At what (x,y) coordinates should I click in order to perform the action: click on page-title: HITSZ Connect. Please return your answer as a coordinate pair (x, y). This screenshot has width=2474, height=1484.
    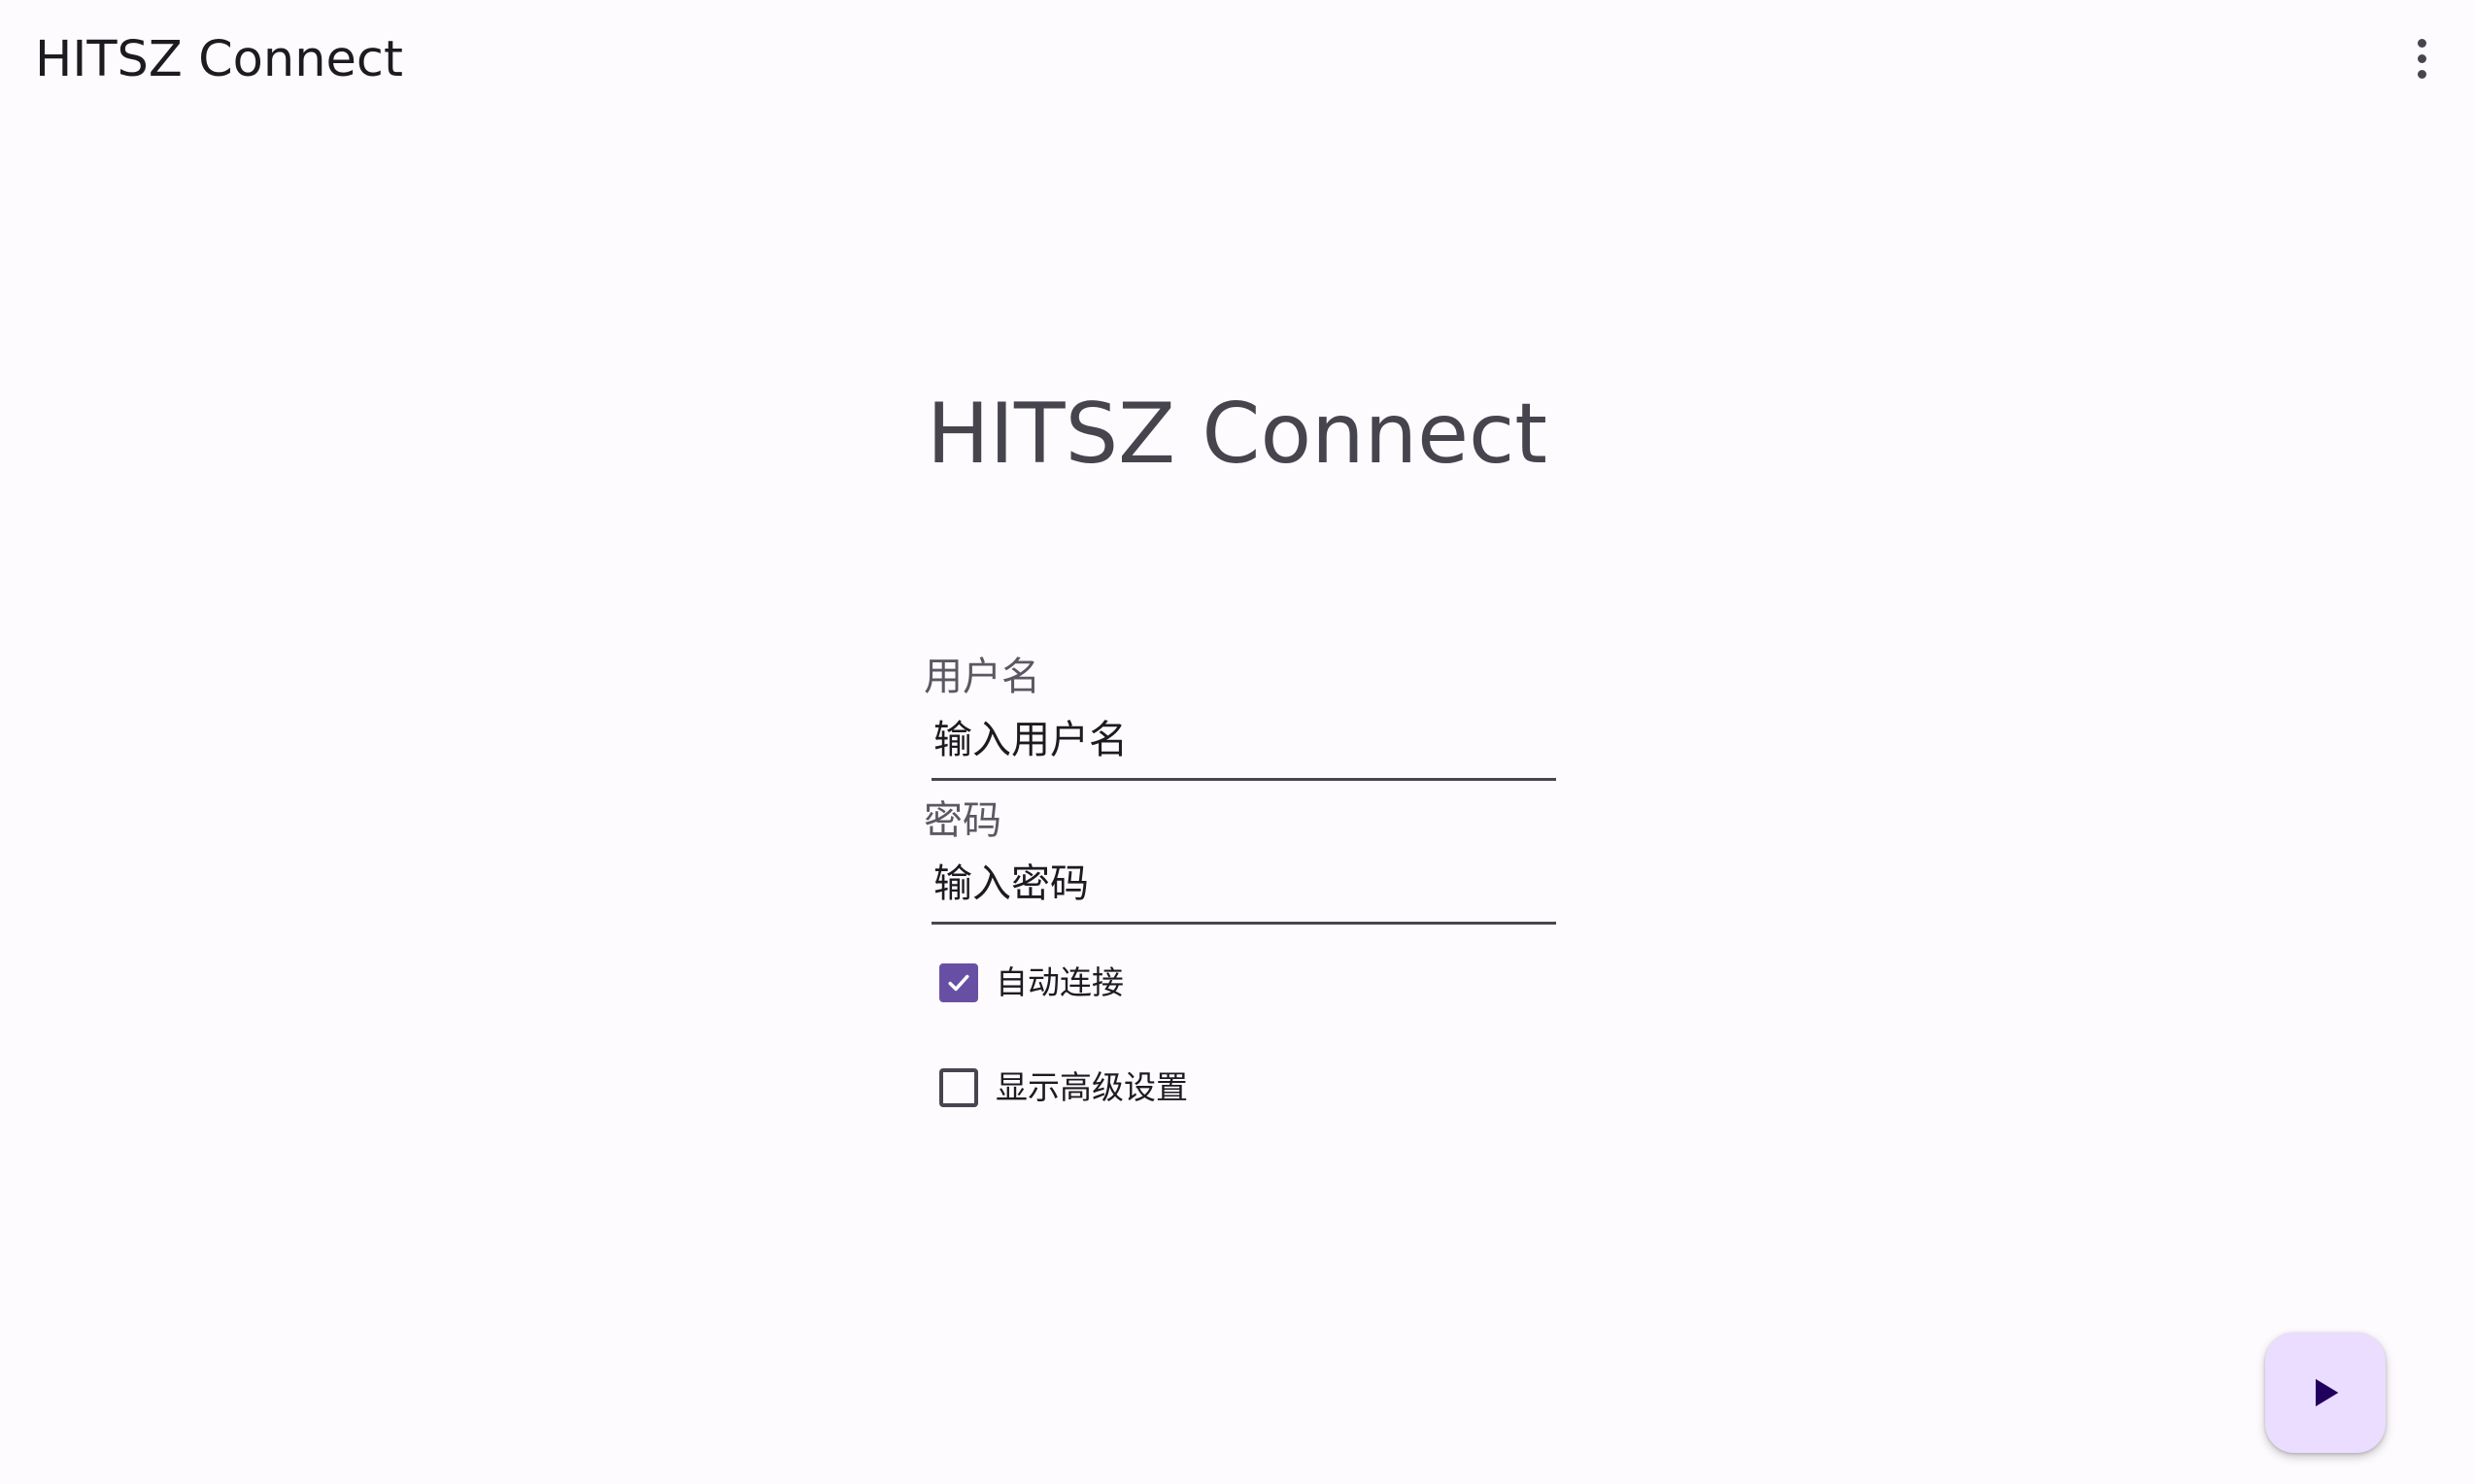
    Looking at the image, I should click on (1237, 434).